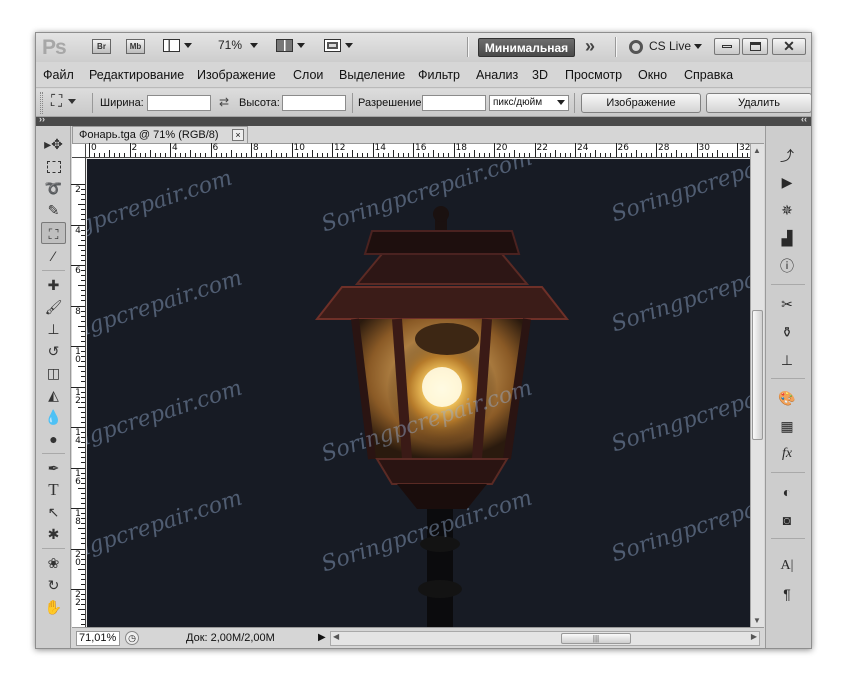  What do you see at coordinates (787, 426) in the screenshot?
I see `swatches-panel-icon: ▦` at bounding box center [787, 426].